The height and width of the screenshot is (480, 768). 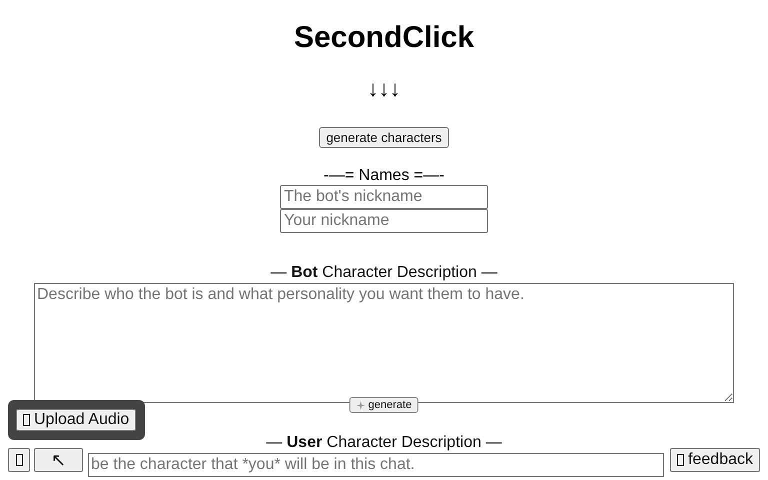 What do you see at coordinates (58, 460) in the screenshot?
I see `expand-button: ↖` at bounding box center [58, 460].